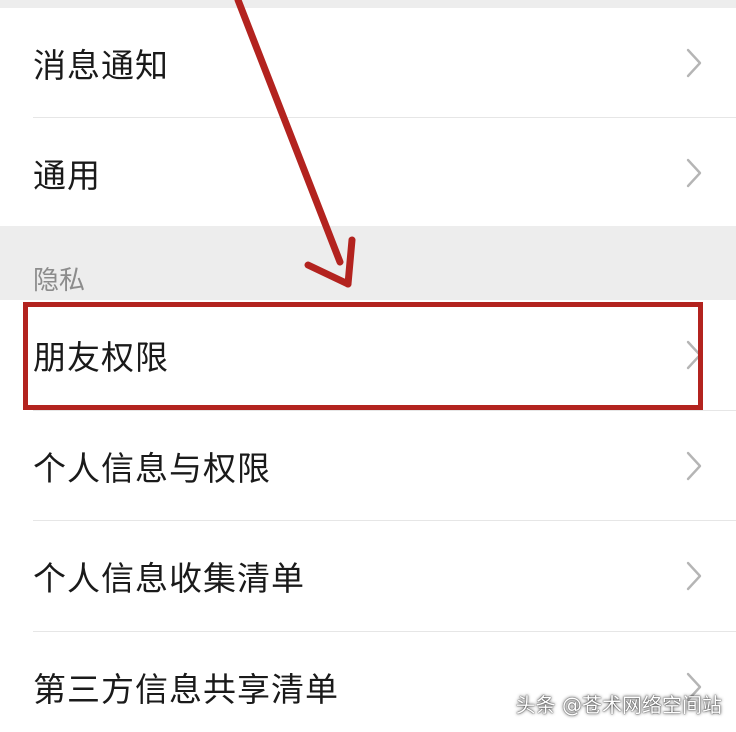  Describe the element at coordinates (368, 263) in the screenshot. I see `section-header-privacy: 隐私` at that location.